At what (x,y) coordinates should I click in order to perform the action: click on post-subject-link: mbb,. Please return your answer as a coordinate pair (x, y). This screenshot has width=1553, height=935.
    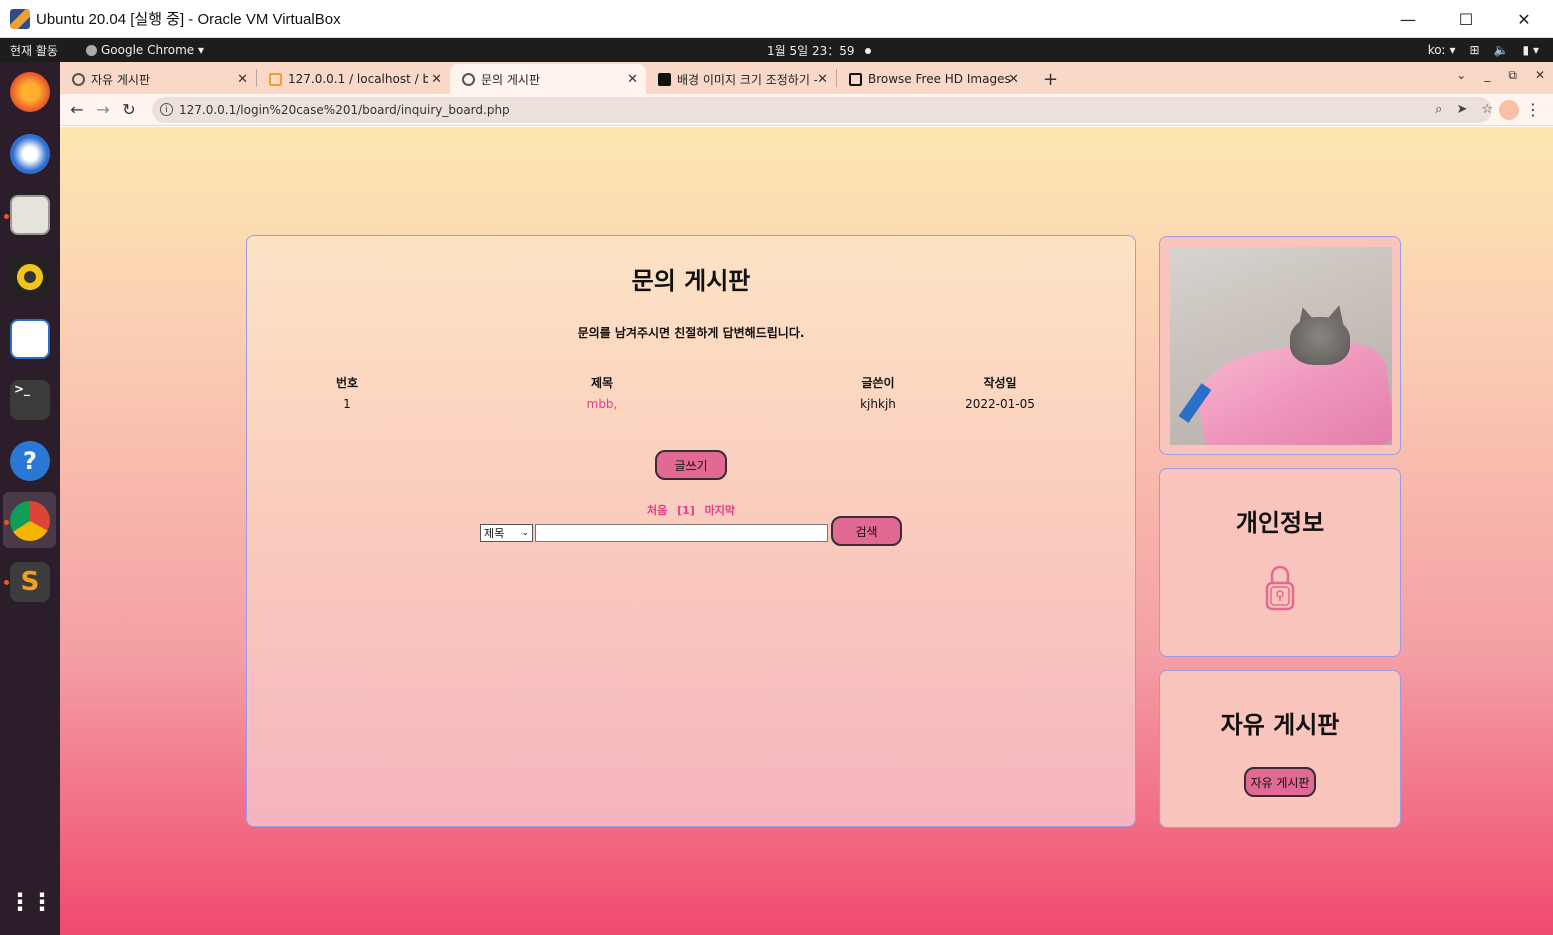
    Looking at the image, I should click on (602, 404).